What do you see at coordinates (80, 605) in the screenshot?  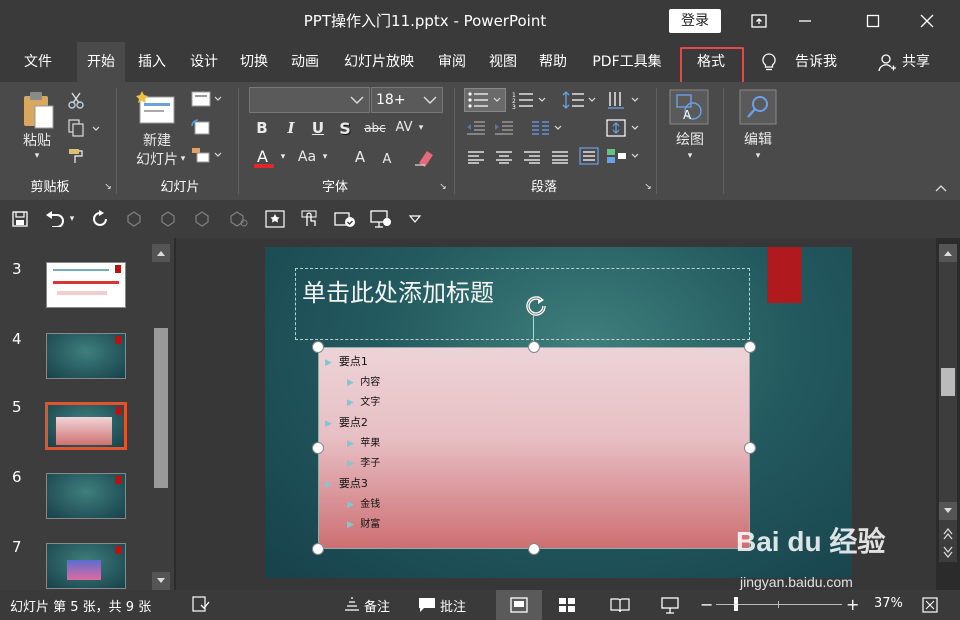 I see `slide-count-status: 幻灯片 第 5 张，共 9 张` at bounding box center [80, 605].